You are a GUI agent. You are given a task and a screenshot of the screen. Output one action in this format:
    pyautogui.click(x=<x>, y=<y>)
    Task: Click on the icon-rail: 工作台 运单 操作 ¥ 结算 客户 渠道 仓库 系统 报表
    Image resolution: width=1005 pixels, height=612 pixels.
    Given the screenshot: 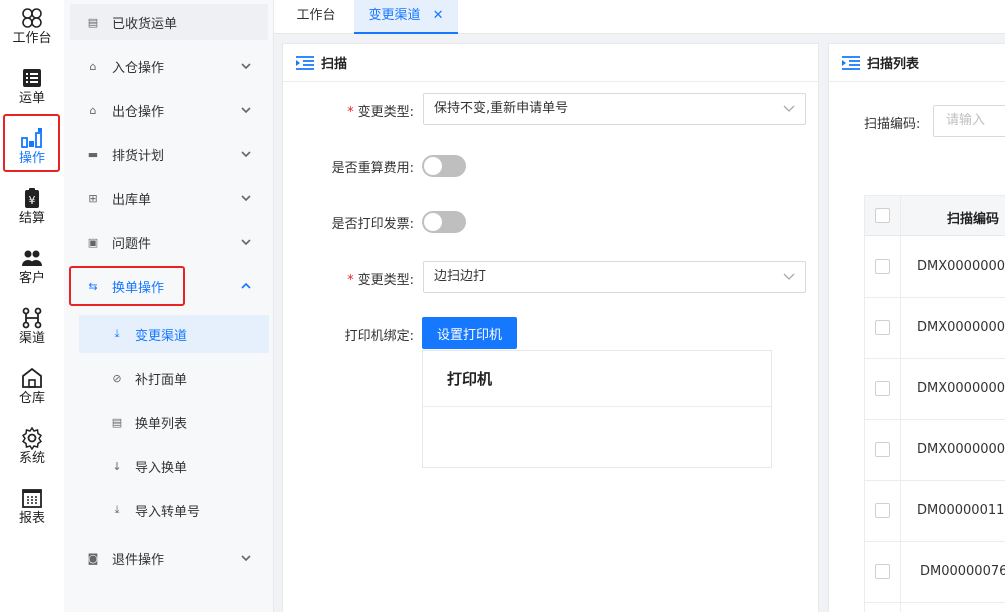 What is the action you would take?
    pyautogui.click(x=32, y=306)
    